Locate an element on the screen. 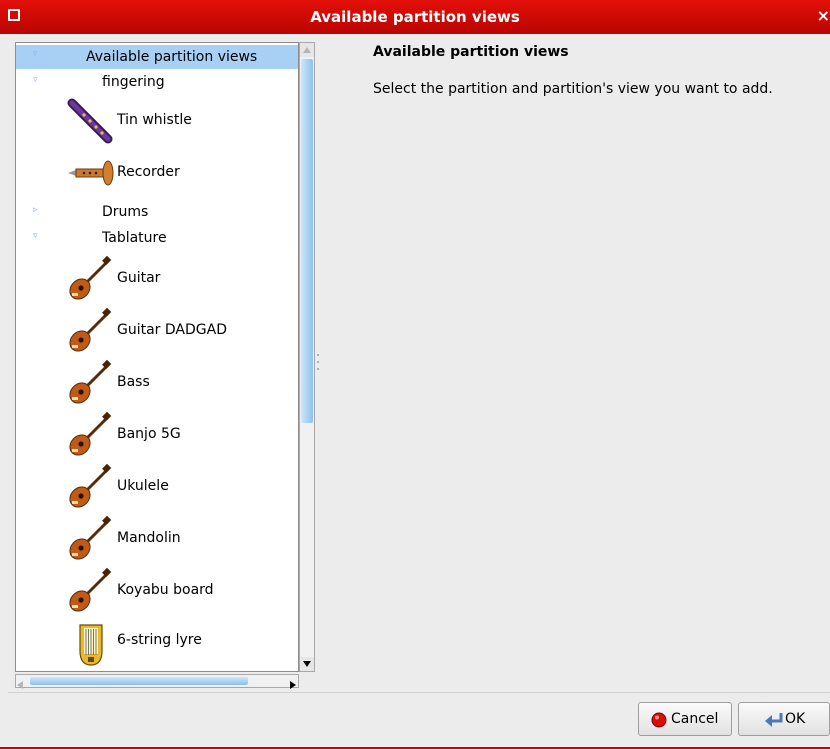 The height and width of the screenshot is (749, 830). lyre-icon is located at coordinates (91, 646).